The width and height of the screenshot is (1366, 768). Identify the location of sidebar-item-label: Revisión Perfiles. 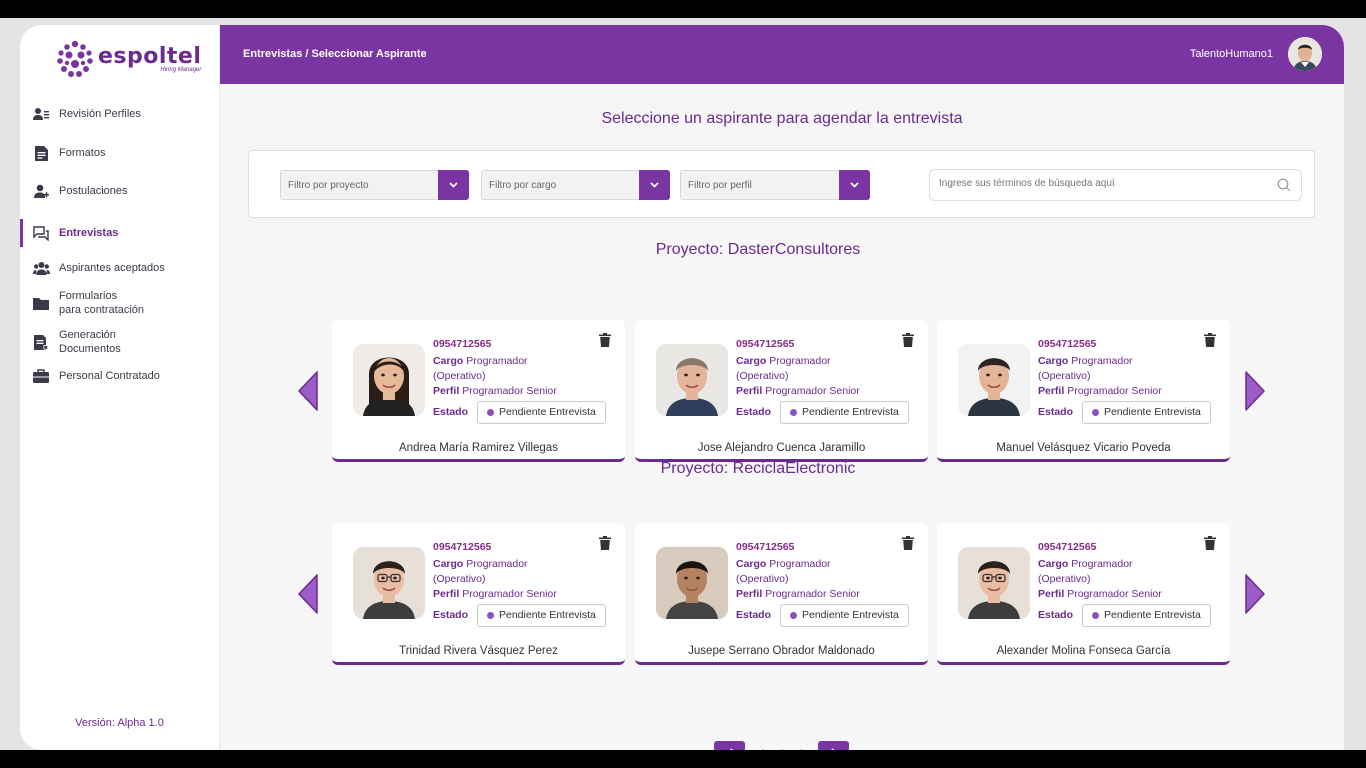
(100, 114).